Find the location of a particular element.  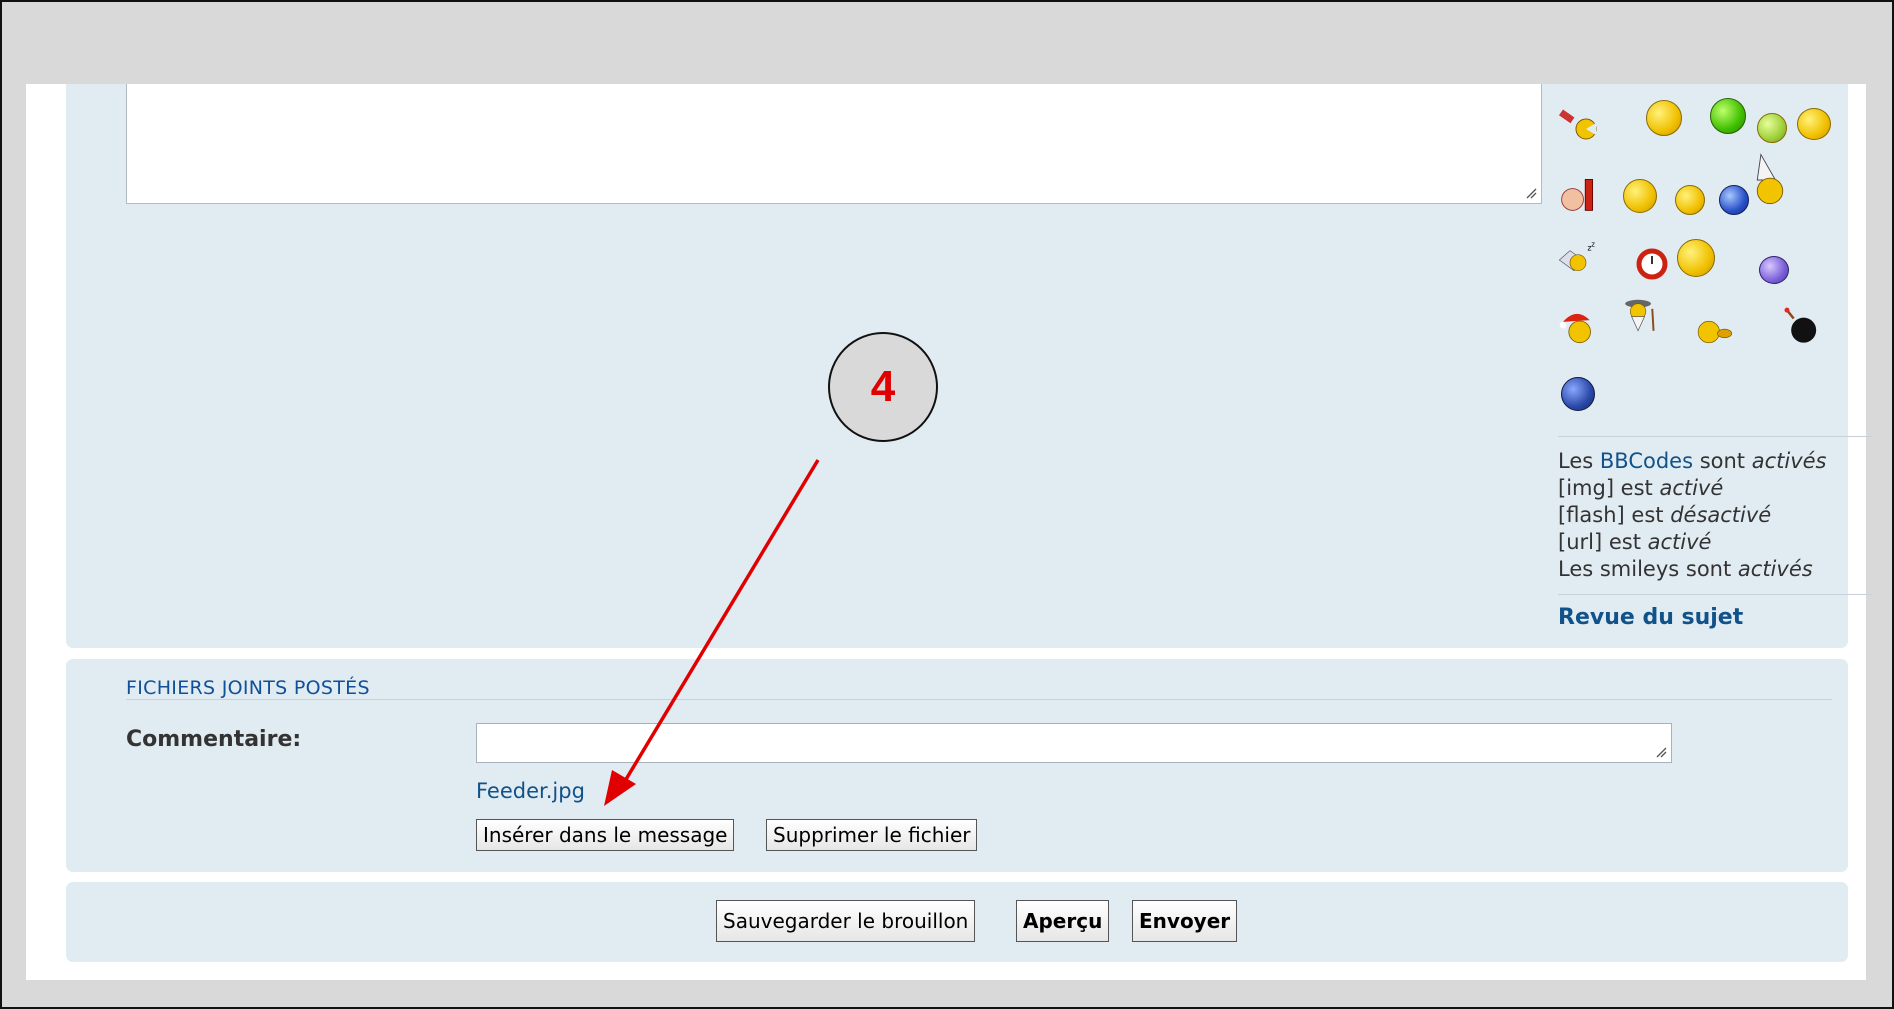

flash-state: désactivé is located at coordinates (1721, 515).